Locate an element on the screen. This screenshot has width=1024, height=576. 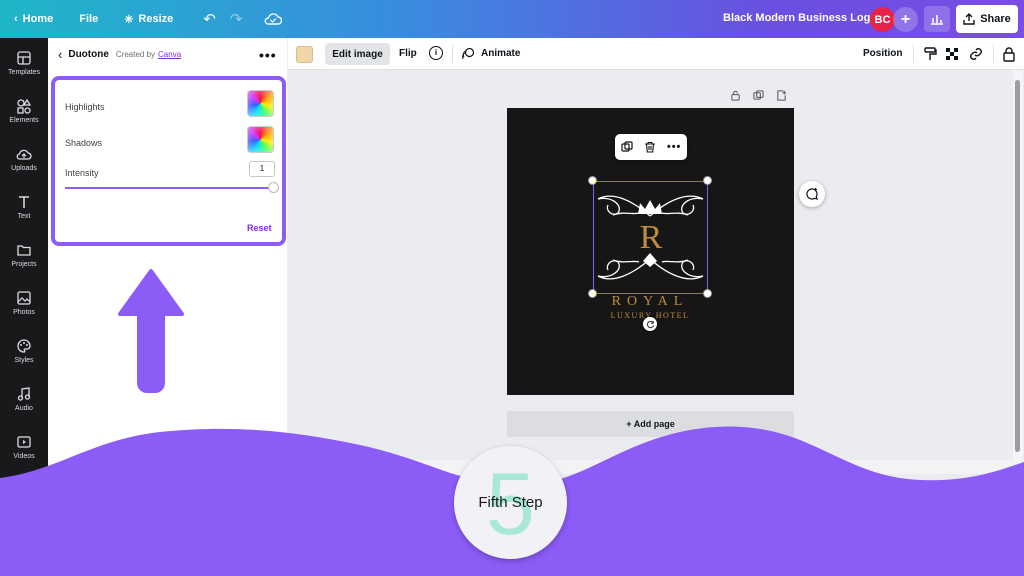
step-label: Fifth Step is located at coordinates (510, 502).